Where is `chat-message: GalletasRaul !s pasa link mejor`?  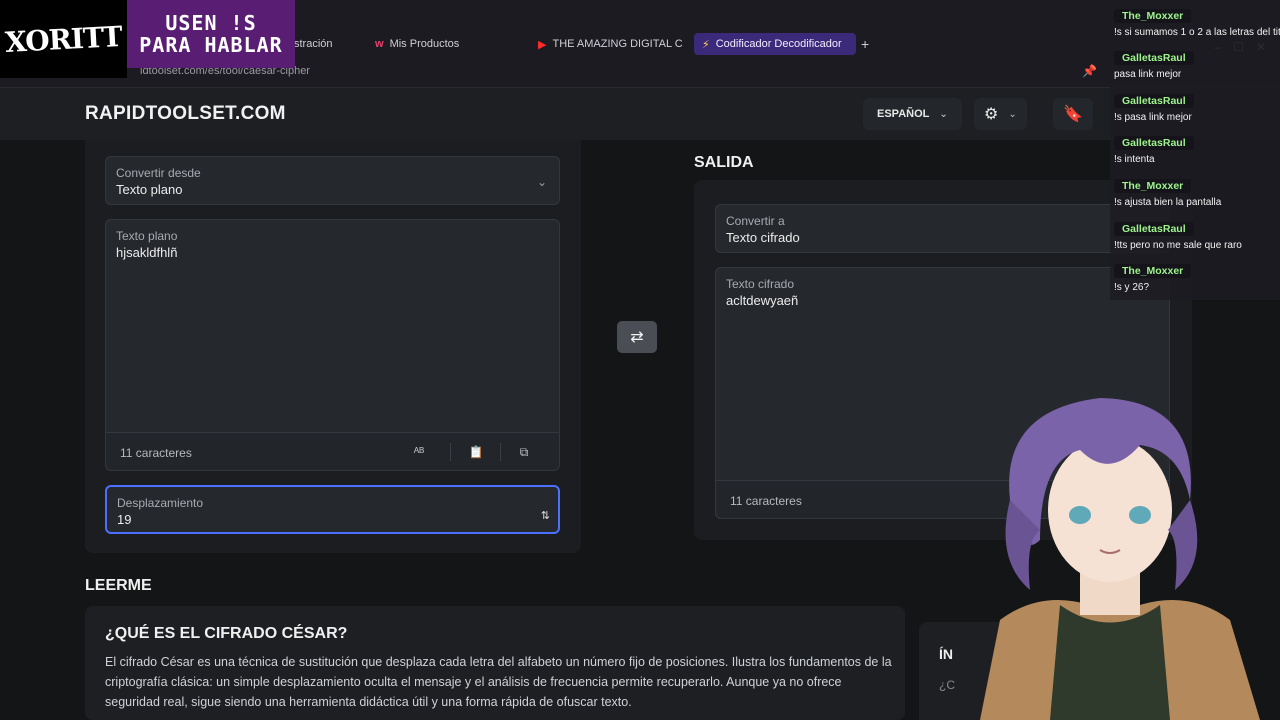 chat-message: GalletasRaul !s pasa link mejor is located at coordinates (1197, 107).